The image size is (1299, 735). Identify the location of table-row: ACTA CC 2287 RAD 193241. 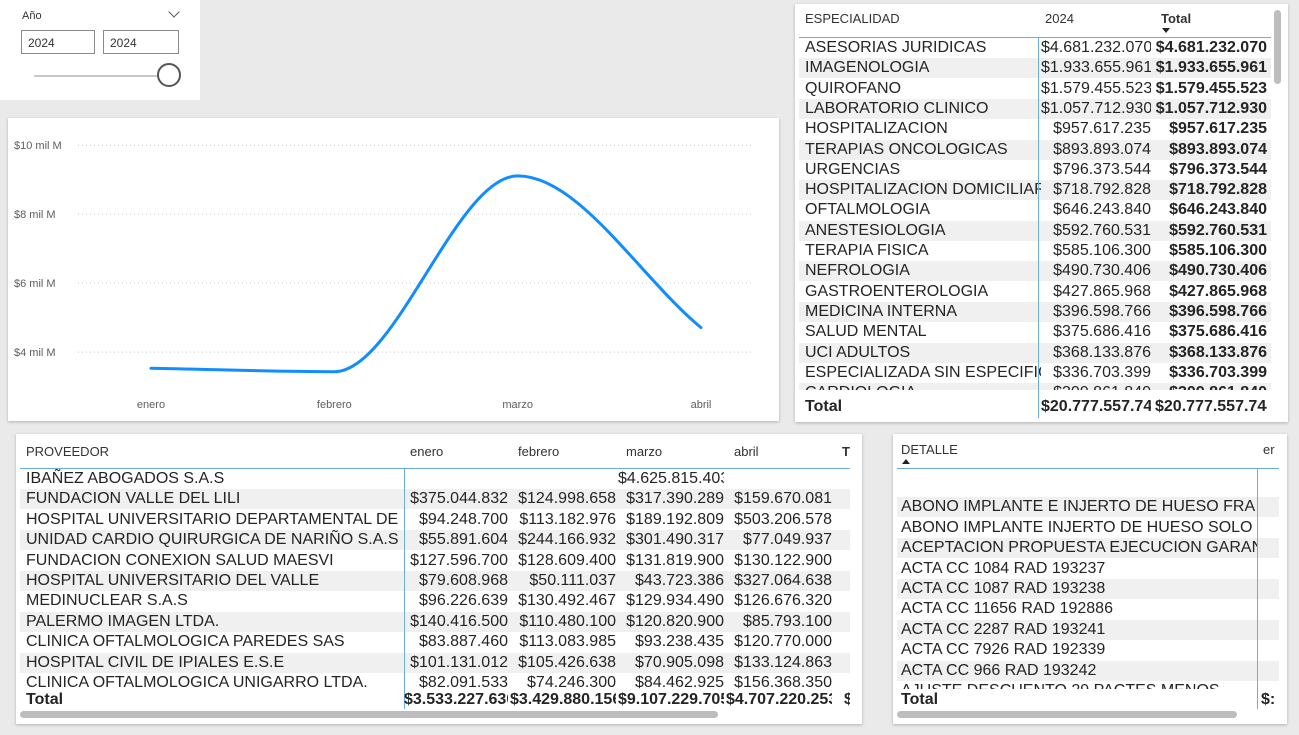
(1088, 629).